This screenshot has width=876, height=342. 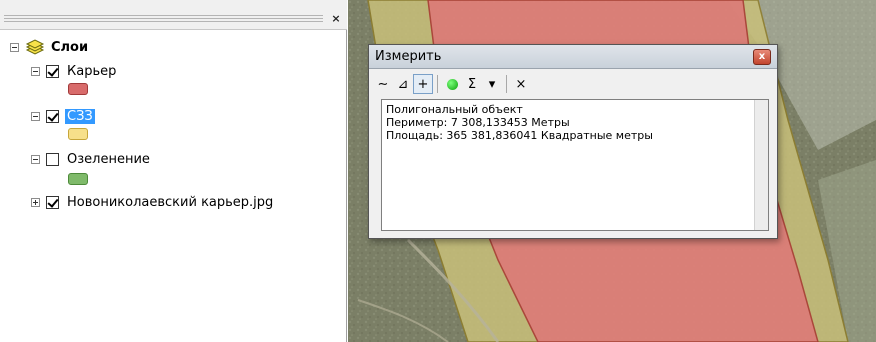 I want to click on layer-item-raster: Новониколаевский карьер.jpg, so click(x=153, y=202).